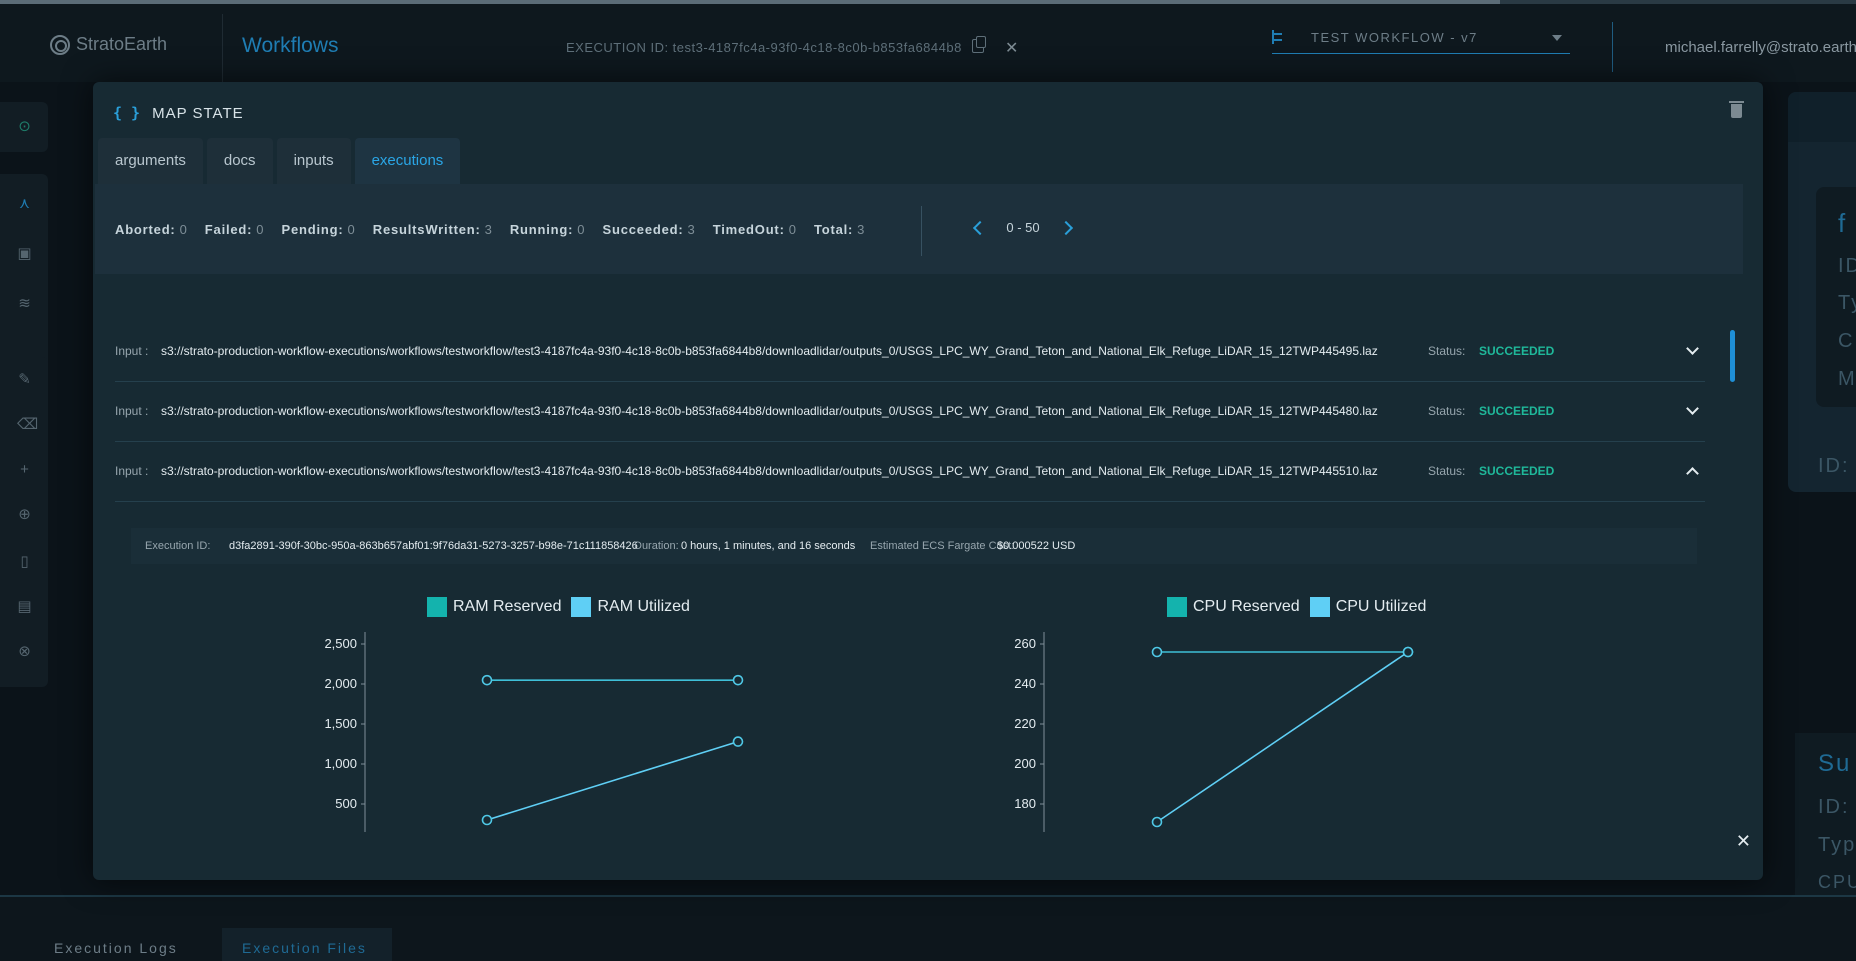 This screenshot has width=1856, height=961. What do you see at coordinates (145, 229) in the screenshot?
I see `stat-key: Aborted:` at bounding box center [145, 229].